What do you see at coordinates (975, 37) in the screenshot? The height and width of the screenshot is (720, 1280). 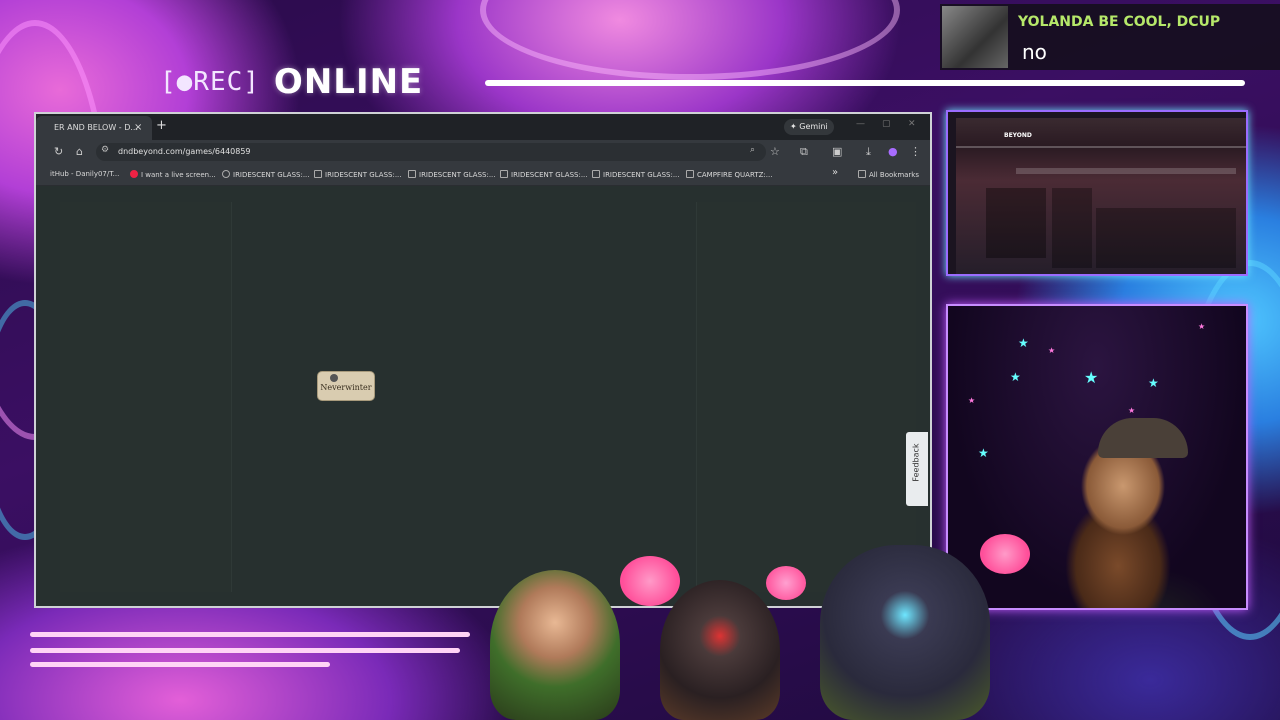 I see `avatar` at bounding box center [975, 37].